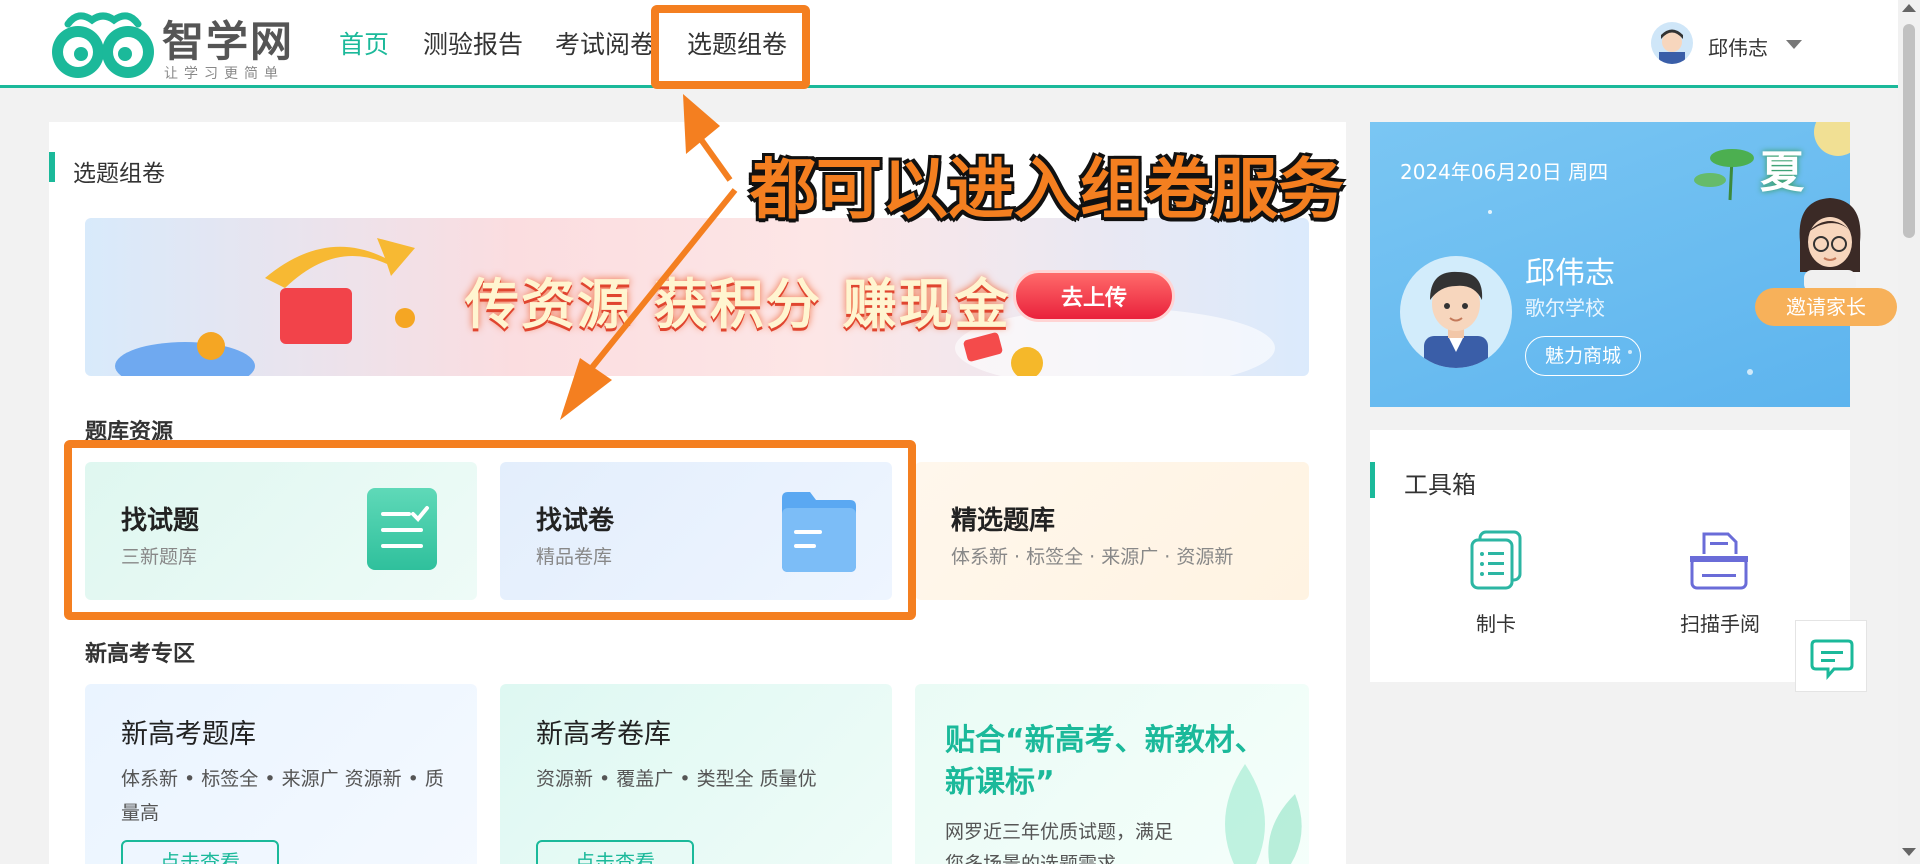 The height and width of the screenshot is (864, 1920). I want to click on card-subtitle: 体系新 · 标签全 · 来源广 · 资源新, so click(1092, 557).